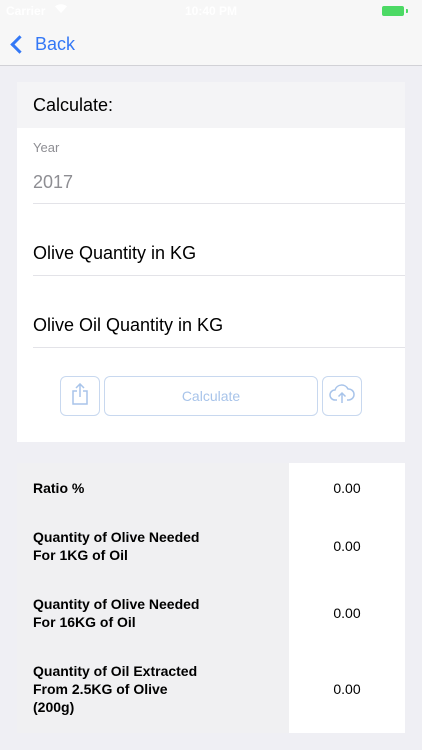  I want to click on olive-for-1kg-label: Quantity of Olive Needed For 1KG of Oil, so click(116, 546).